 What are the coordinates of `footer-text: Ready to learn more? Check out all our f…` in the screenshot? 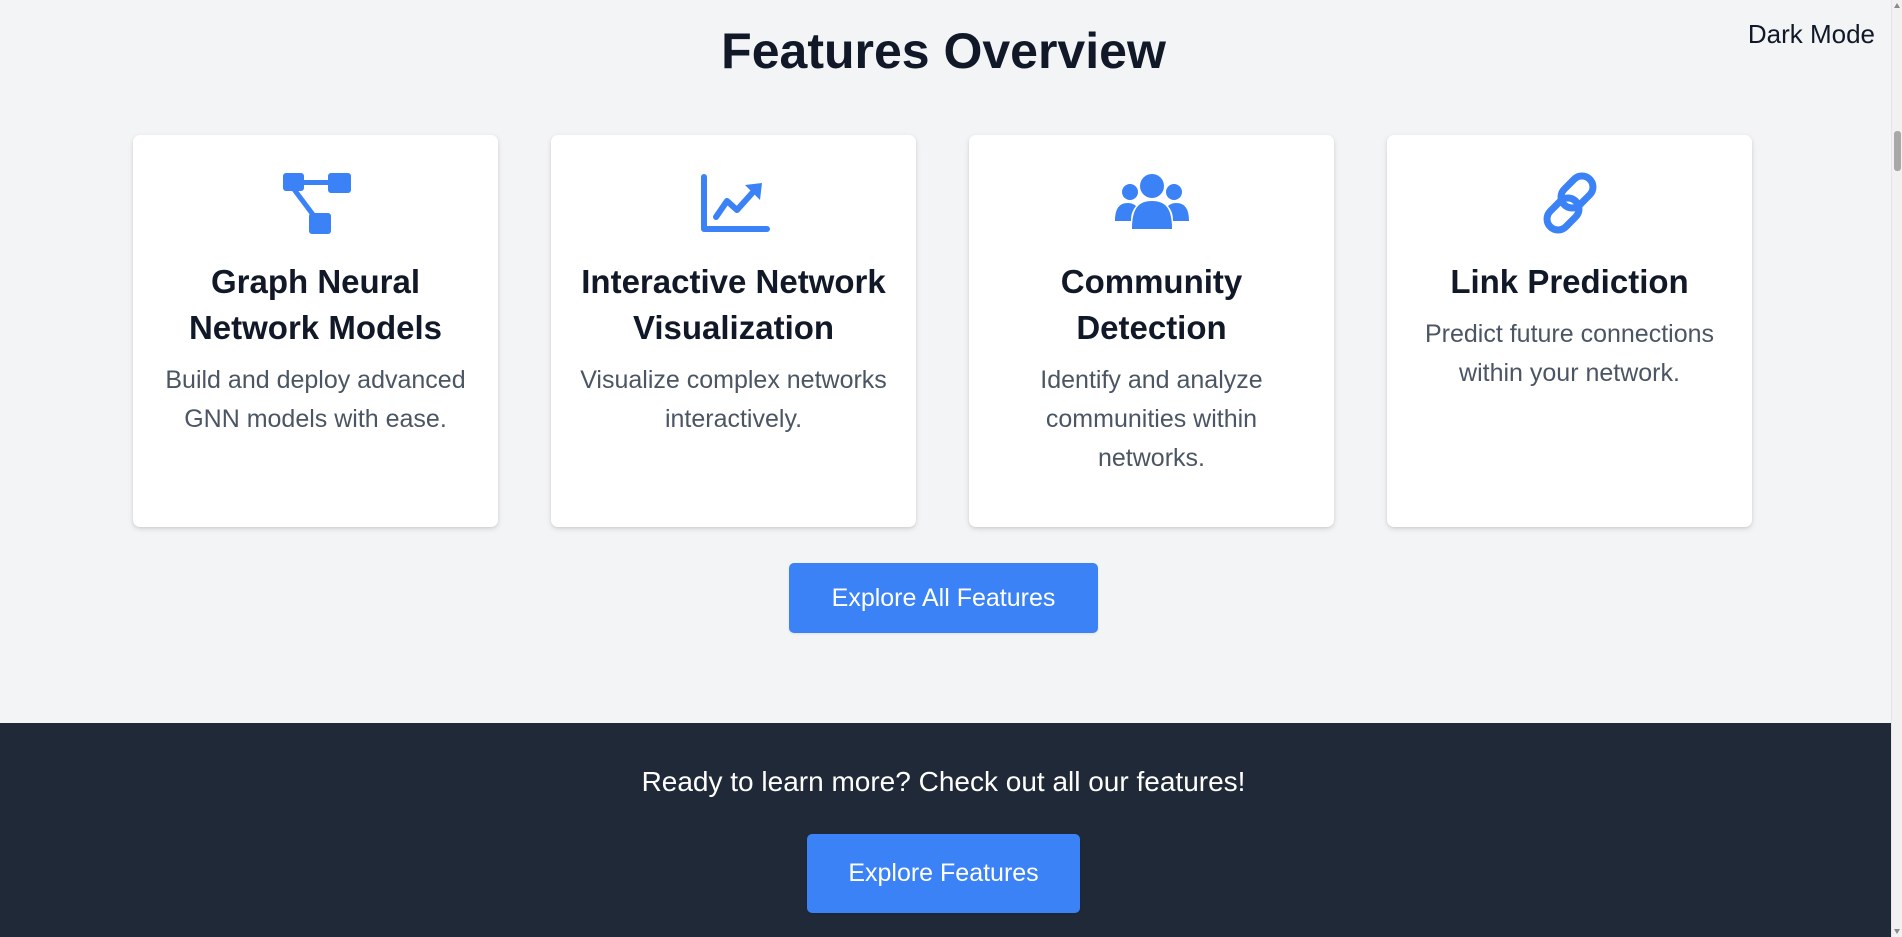 It's located at (943, 781).